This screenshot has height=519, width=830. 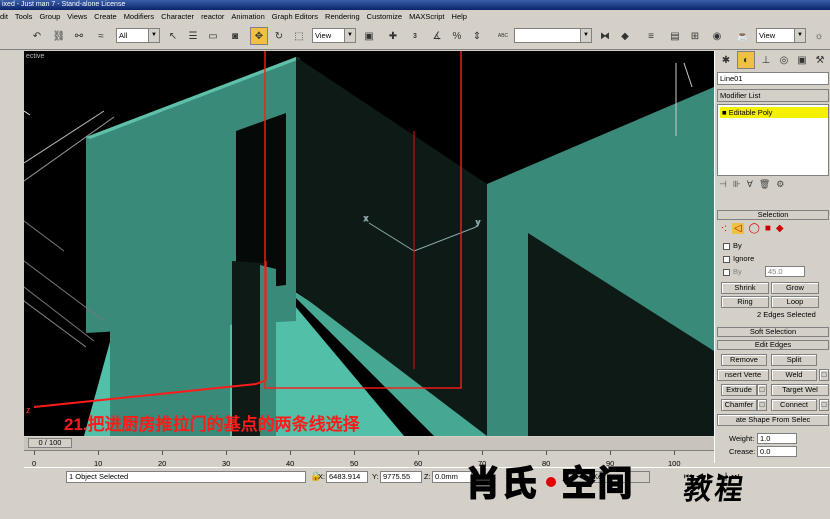 I want to click on stack-item-editable-poly: ■ Editable Poly, so click(x=774, y=112).